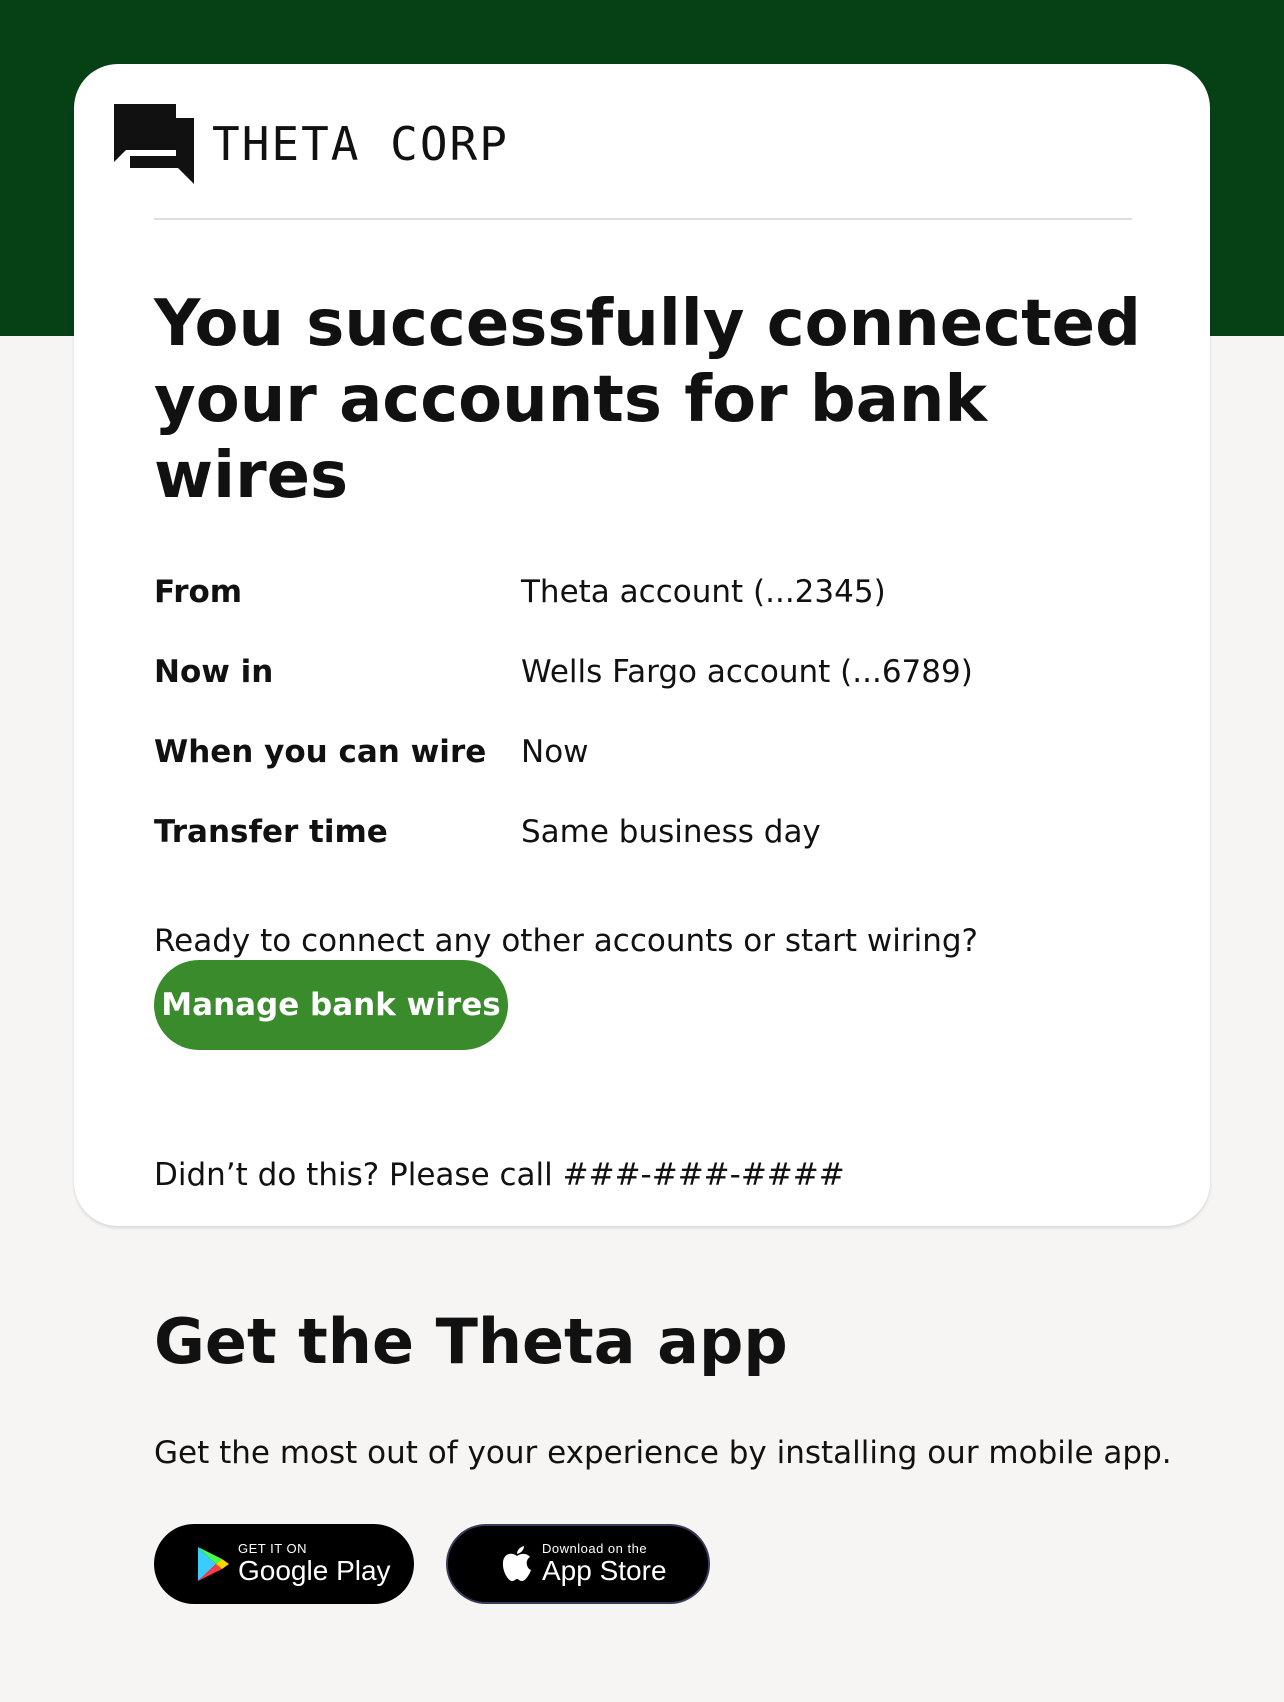  Describe the element at coordinates (273, 1548) in the screenshot. I see `badge-small-text: GET IT ON` at that location.